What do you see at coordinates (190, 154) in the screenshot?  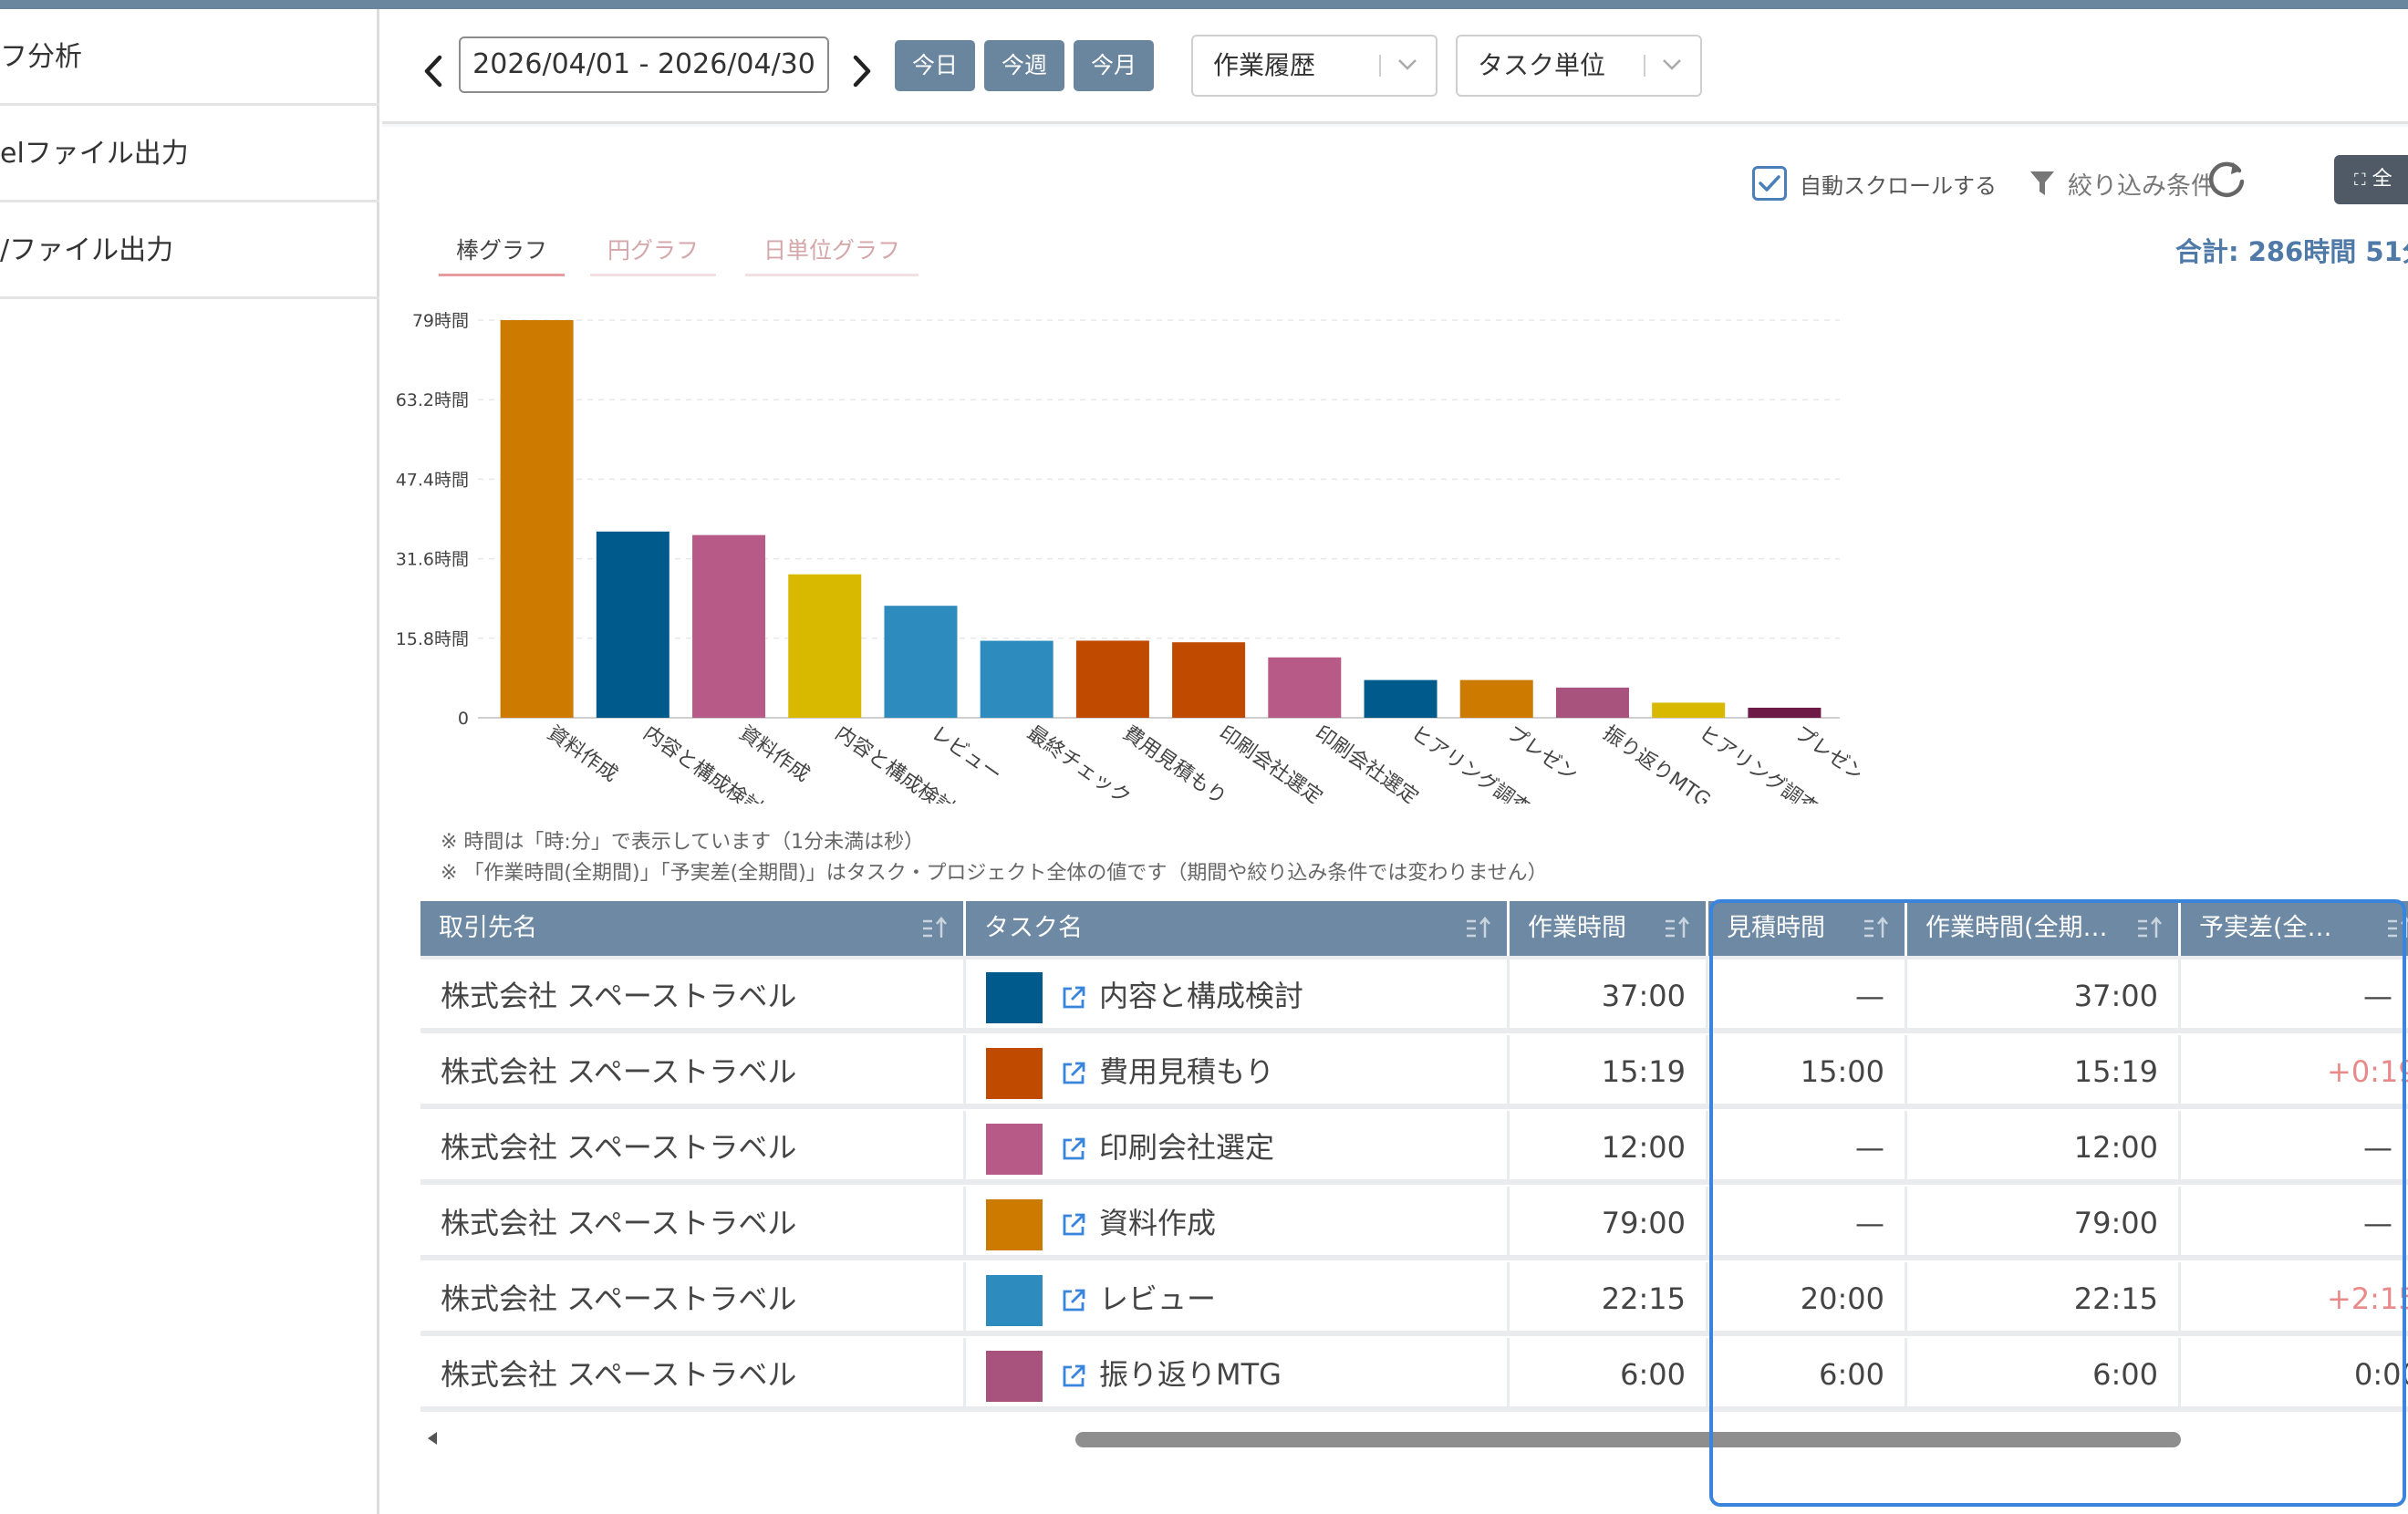 I see `sidebar-item-excel-export: elファイル出力` at bounding box center [190, 154].